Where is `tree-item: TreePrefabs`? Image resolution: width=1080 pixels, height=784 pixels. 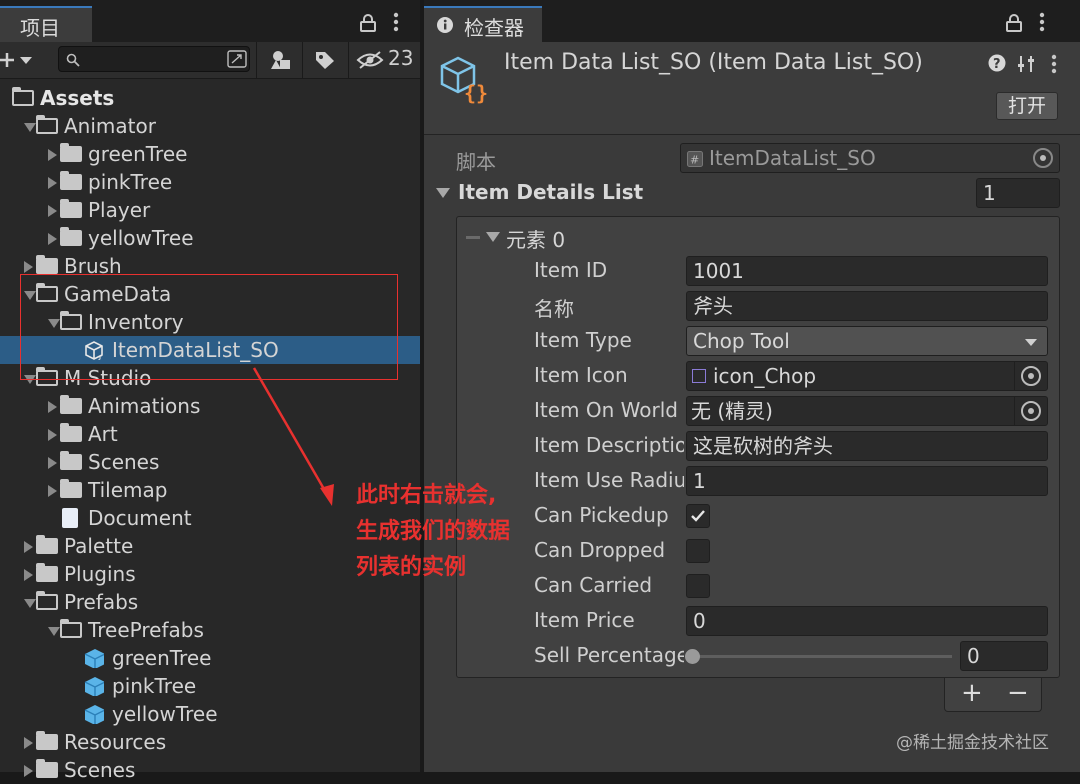 tree-item: TreePrefabs is located at coordinates (210, 630).